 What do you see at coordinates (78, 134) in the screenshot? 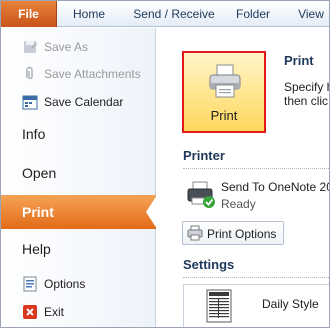
I see `nav-info: Info` at bounding box center [78, 134].